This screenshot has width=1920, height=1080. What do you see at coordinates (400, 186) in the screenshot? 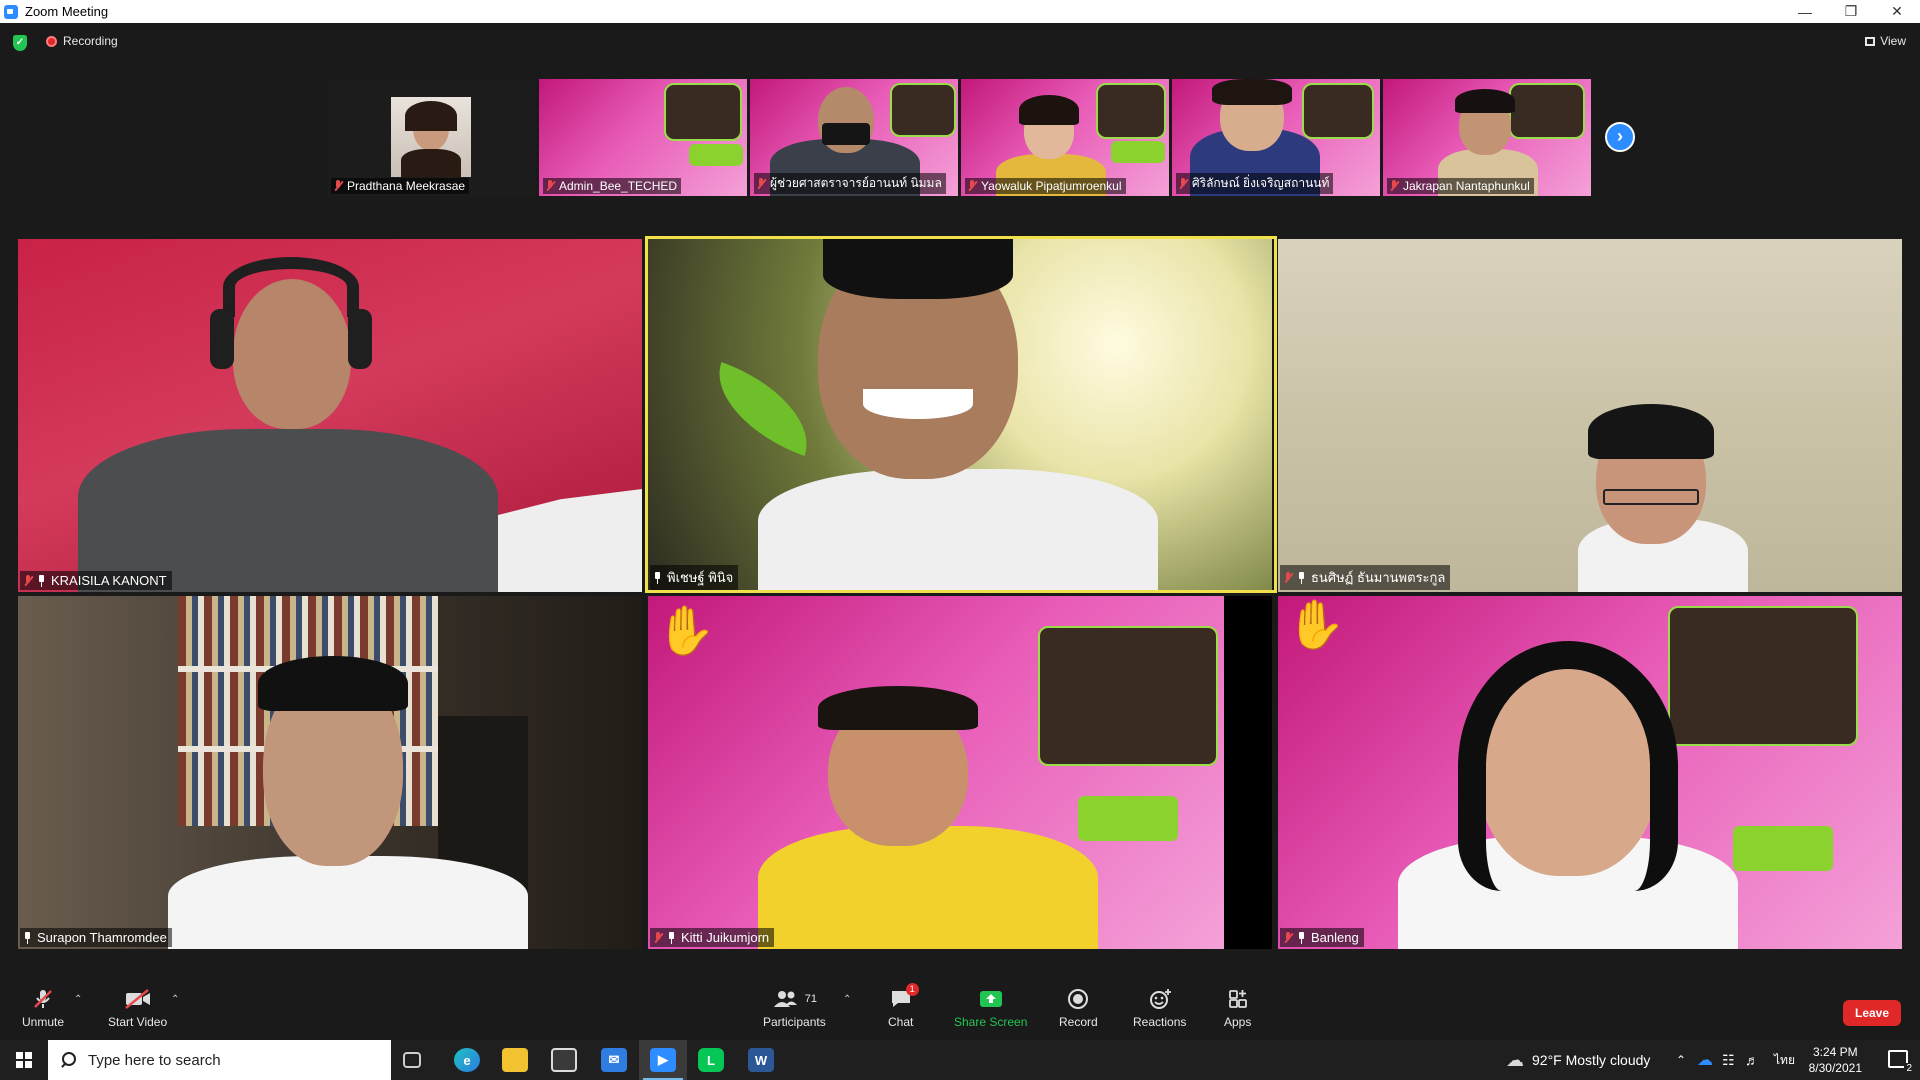
I see `participant-name: Pradthana Meekrasae` at bounding box center [400, 186].